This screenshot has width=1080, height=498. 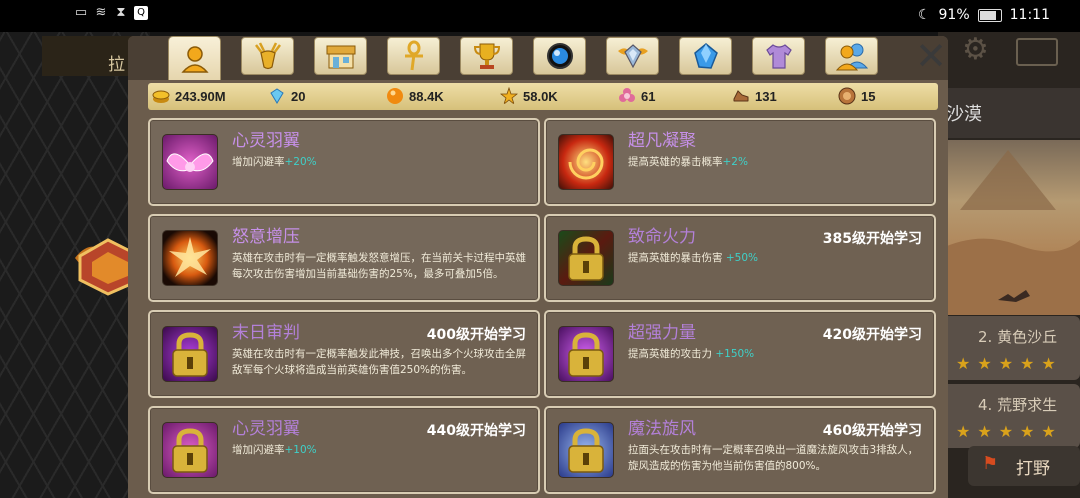 I want to click on tab-hero, so click(x=194, y=58).